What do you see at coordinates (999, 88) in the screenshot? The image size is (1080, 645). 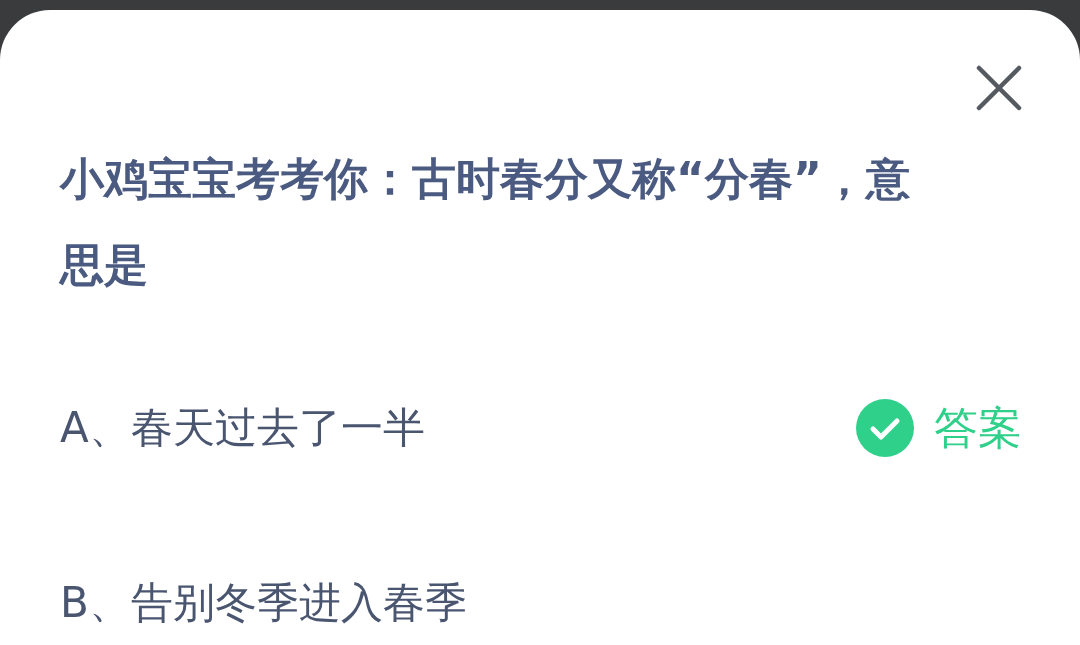 I see `close-icon` at bounding box center [999, 88].